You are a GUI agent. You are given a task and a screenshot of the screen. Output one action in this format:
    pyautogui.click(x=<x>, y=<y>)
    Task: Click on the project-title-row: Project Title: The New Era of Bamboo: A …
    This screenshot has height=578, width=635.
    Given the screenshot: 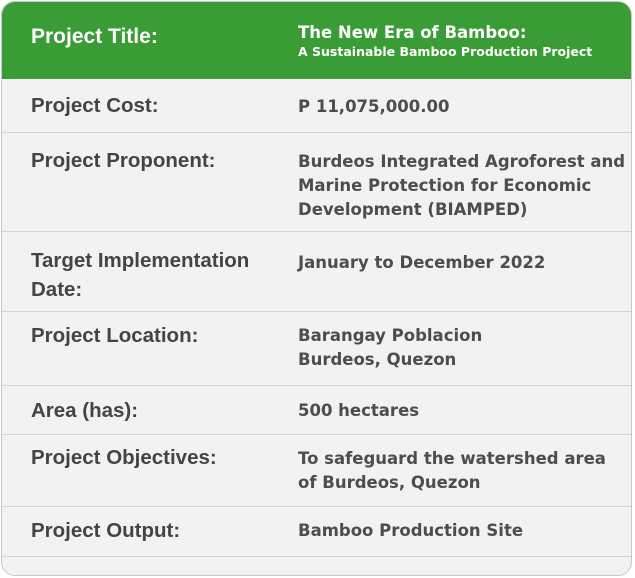 What is the action you would take?
    pyautogui.click(x=316, y=40)
    